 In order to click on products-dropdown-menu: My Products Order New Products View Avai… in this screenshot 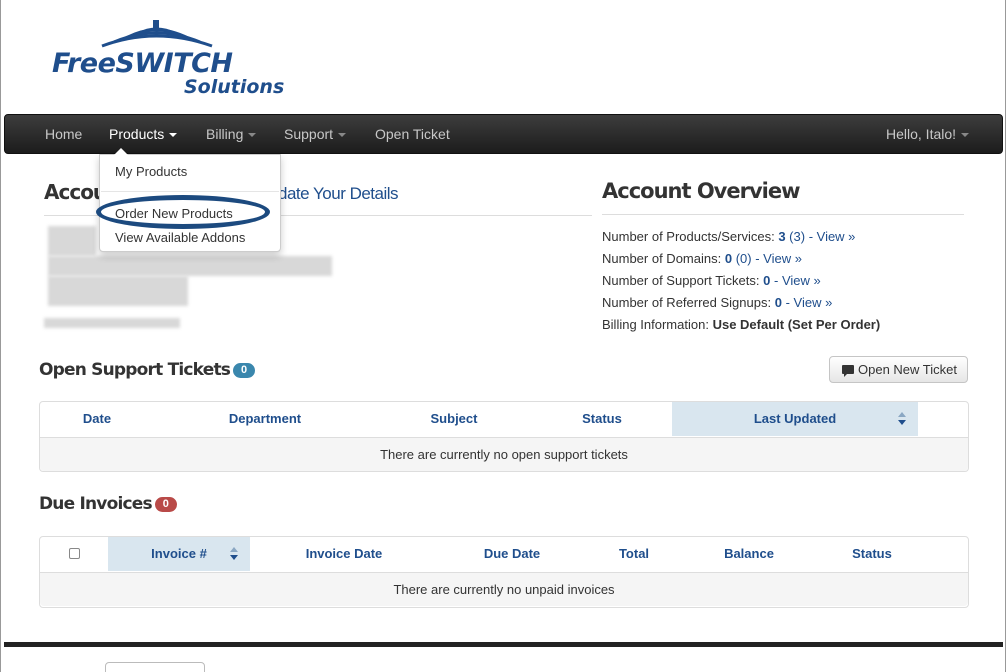, I will do `click(190, 200)`.